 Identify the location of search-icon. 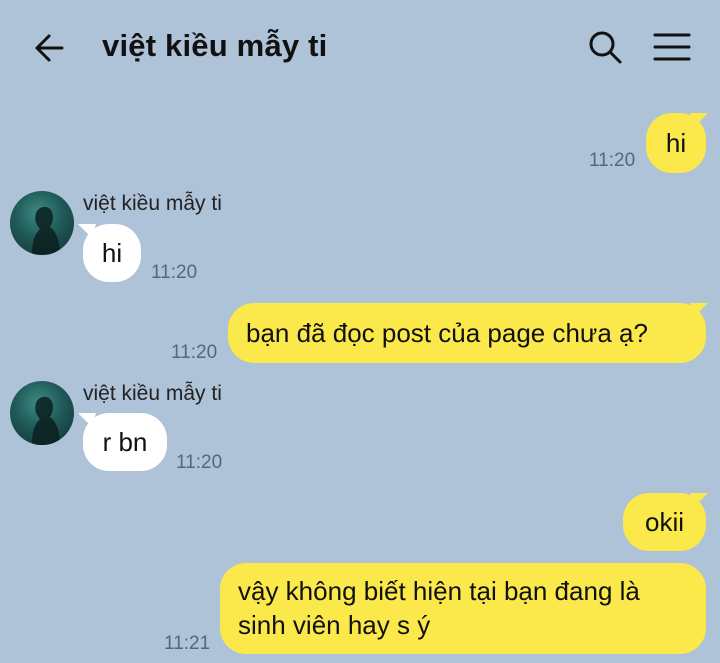
(605, 47).